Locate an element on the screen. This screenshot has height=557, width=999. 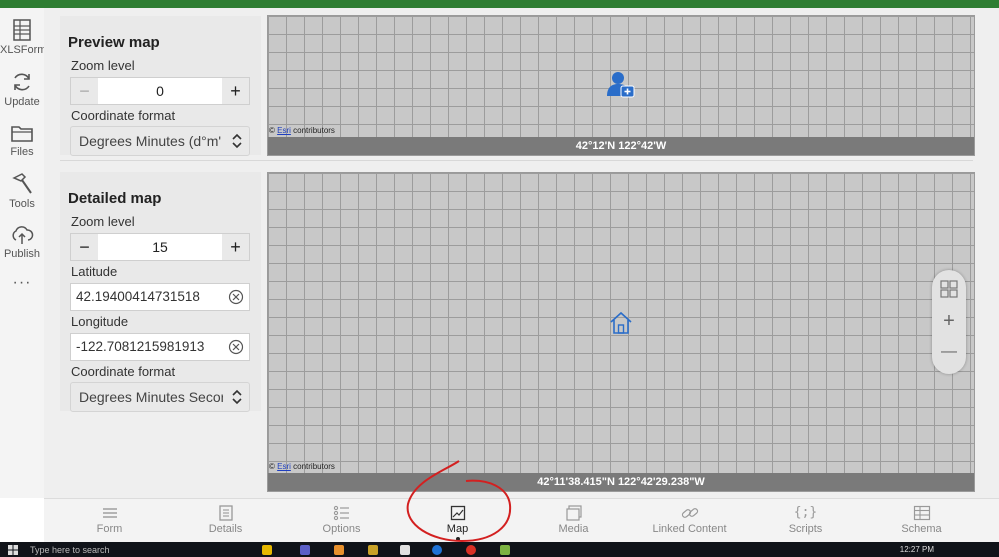
windows-start-icon is located at coordinates (13, 550).